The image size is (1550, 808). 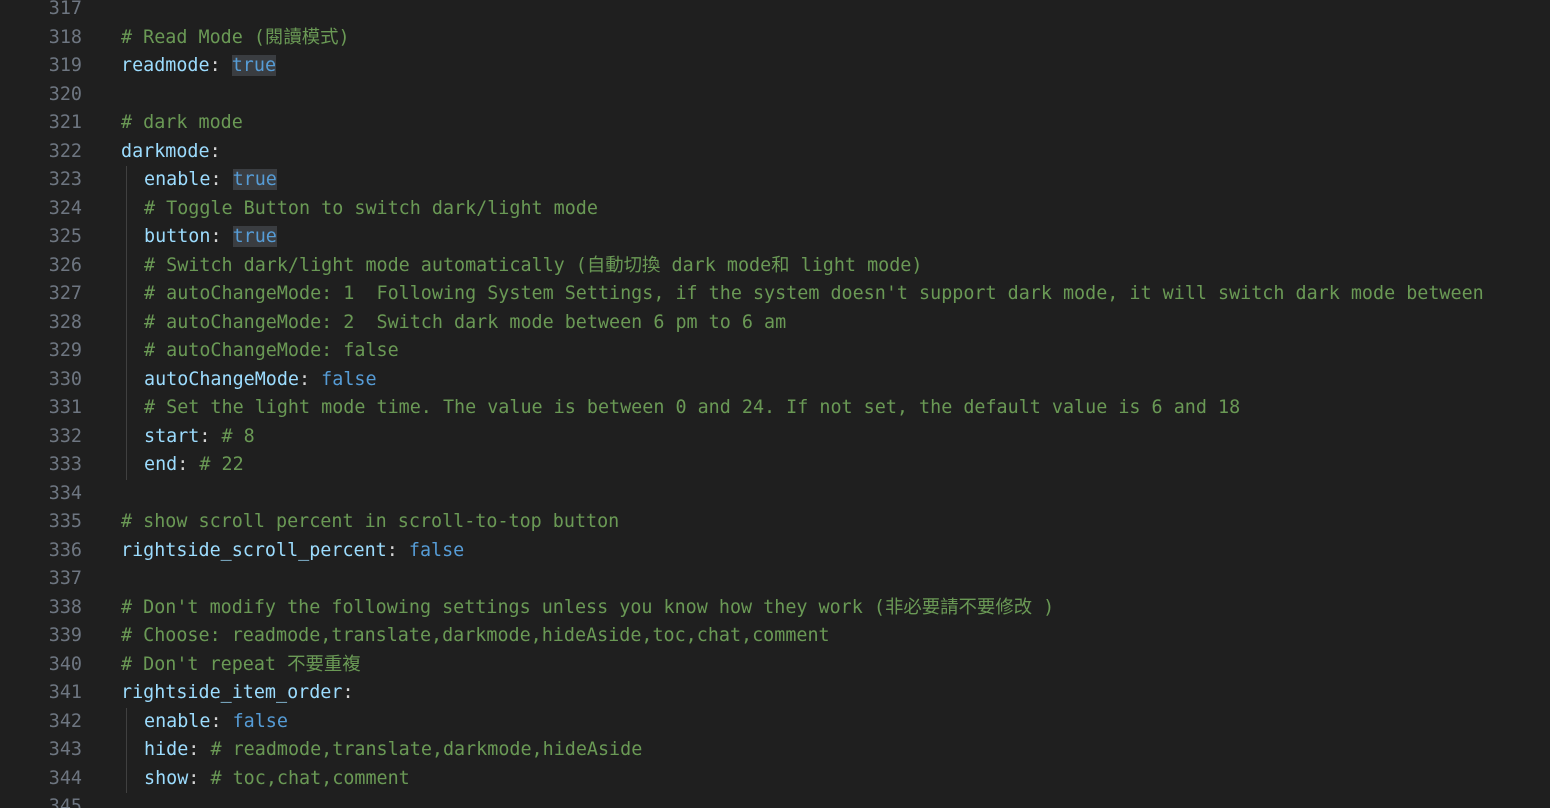 I want to click on code-line: 345, so click(x=775, y=800).